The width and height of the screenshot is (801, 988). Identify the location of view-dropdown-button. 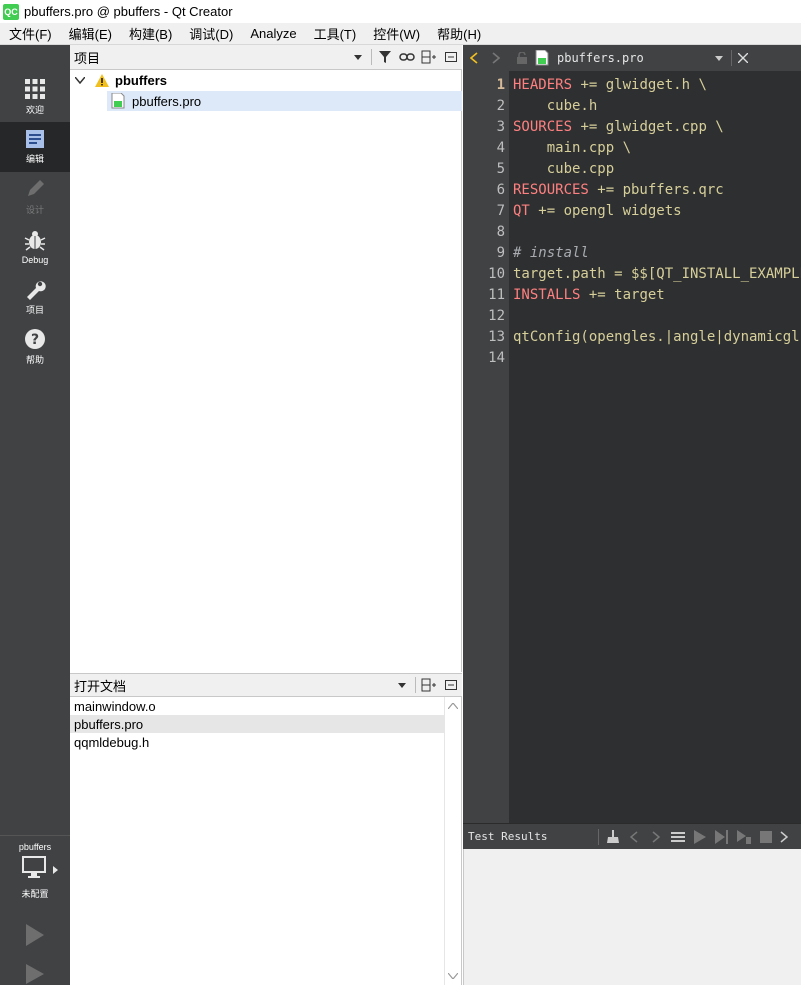
(358, 57).